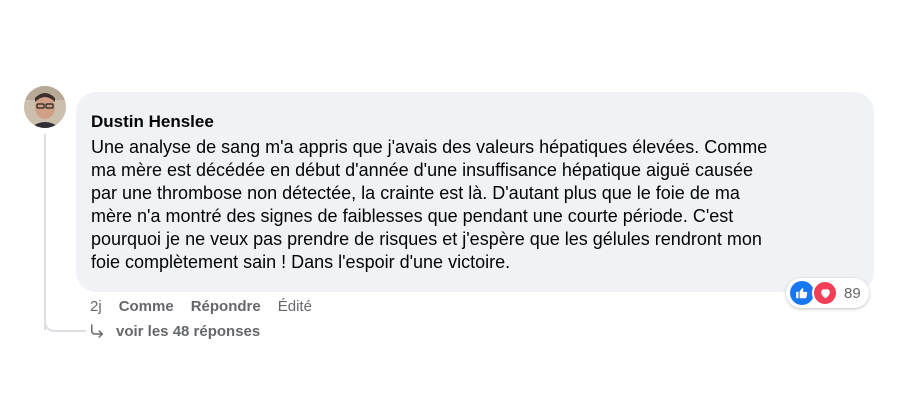 This screenshot has width=900, height=408. I want to click on comment-actions: 2j Comme Répondre Édité, so click(209, 306).